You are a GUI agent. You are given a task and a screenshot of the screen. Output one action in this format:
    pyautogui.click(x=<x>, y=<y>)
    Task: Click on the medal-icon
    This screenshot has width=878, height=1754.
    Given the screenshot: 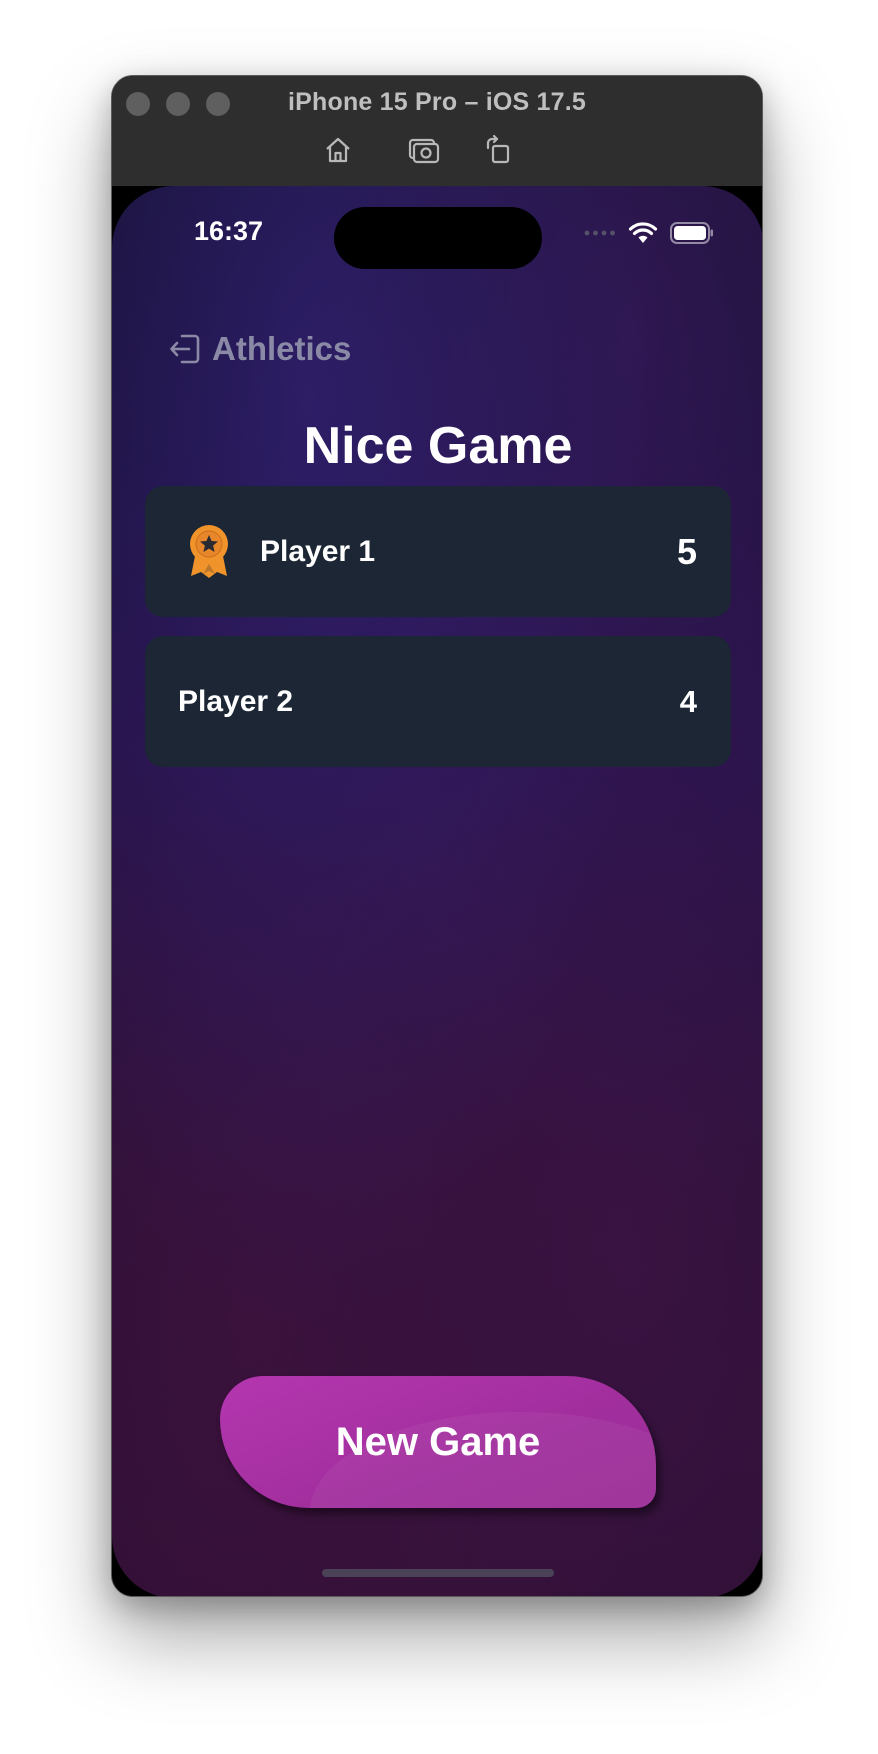 What is the action you would take?
    pyautogui.click(x=209, y=551)
    